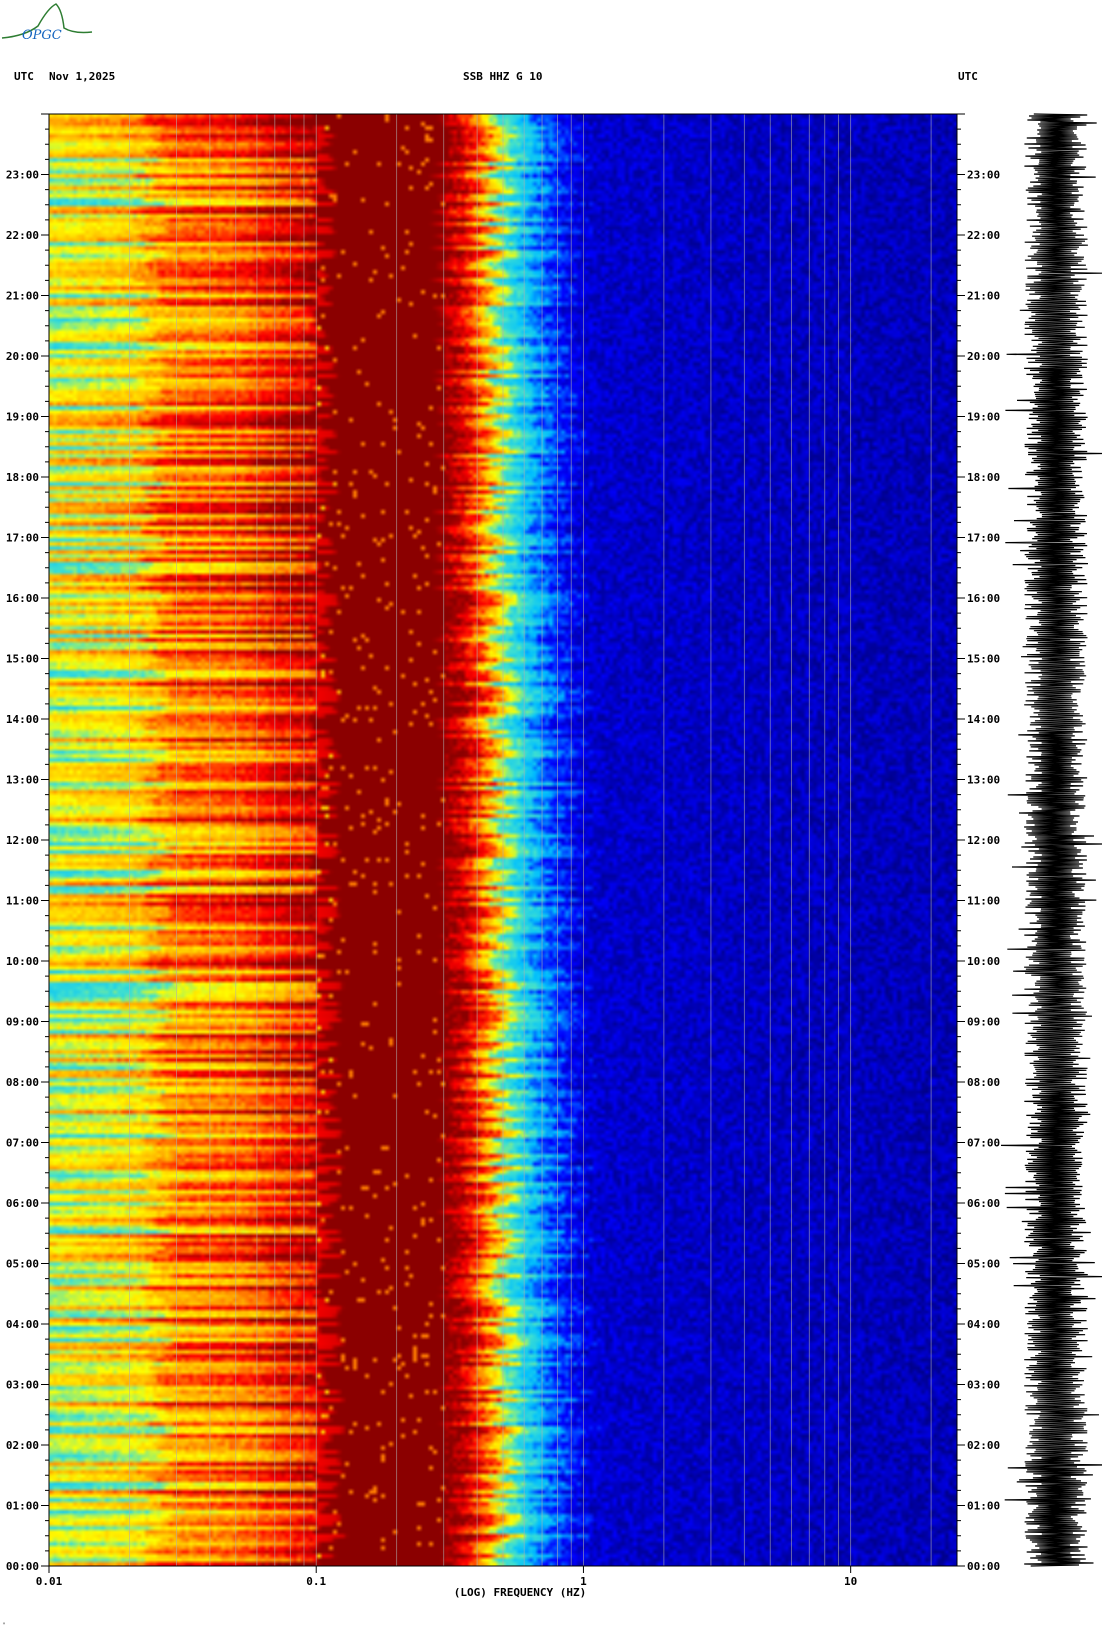 Image resolution: width=1102 pixels, height=1634 pixels. I want to click on y-tick-label-left: 09:00, so click(22, 1022).